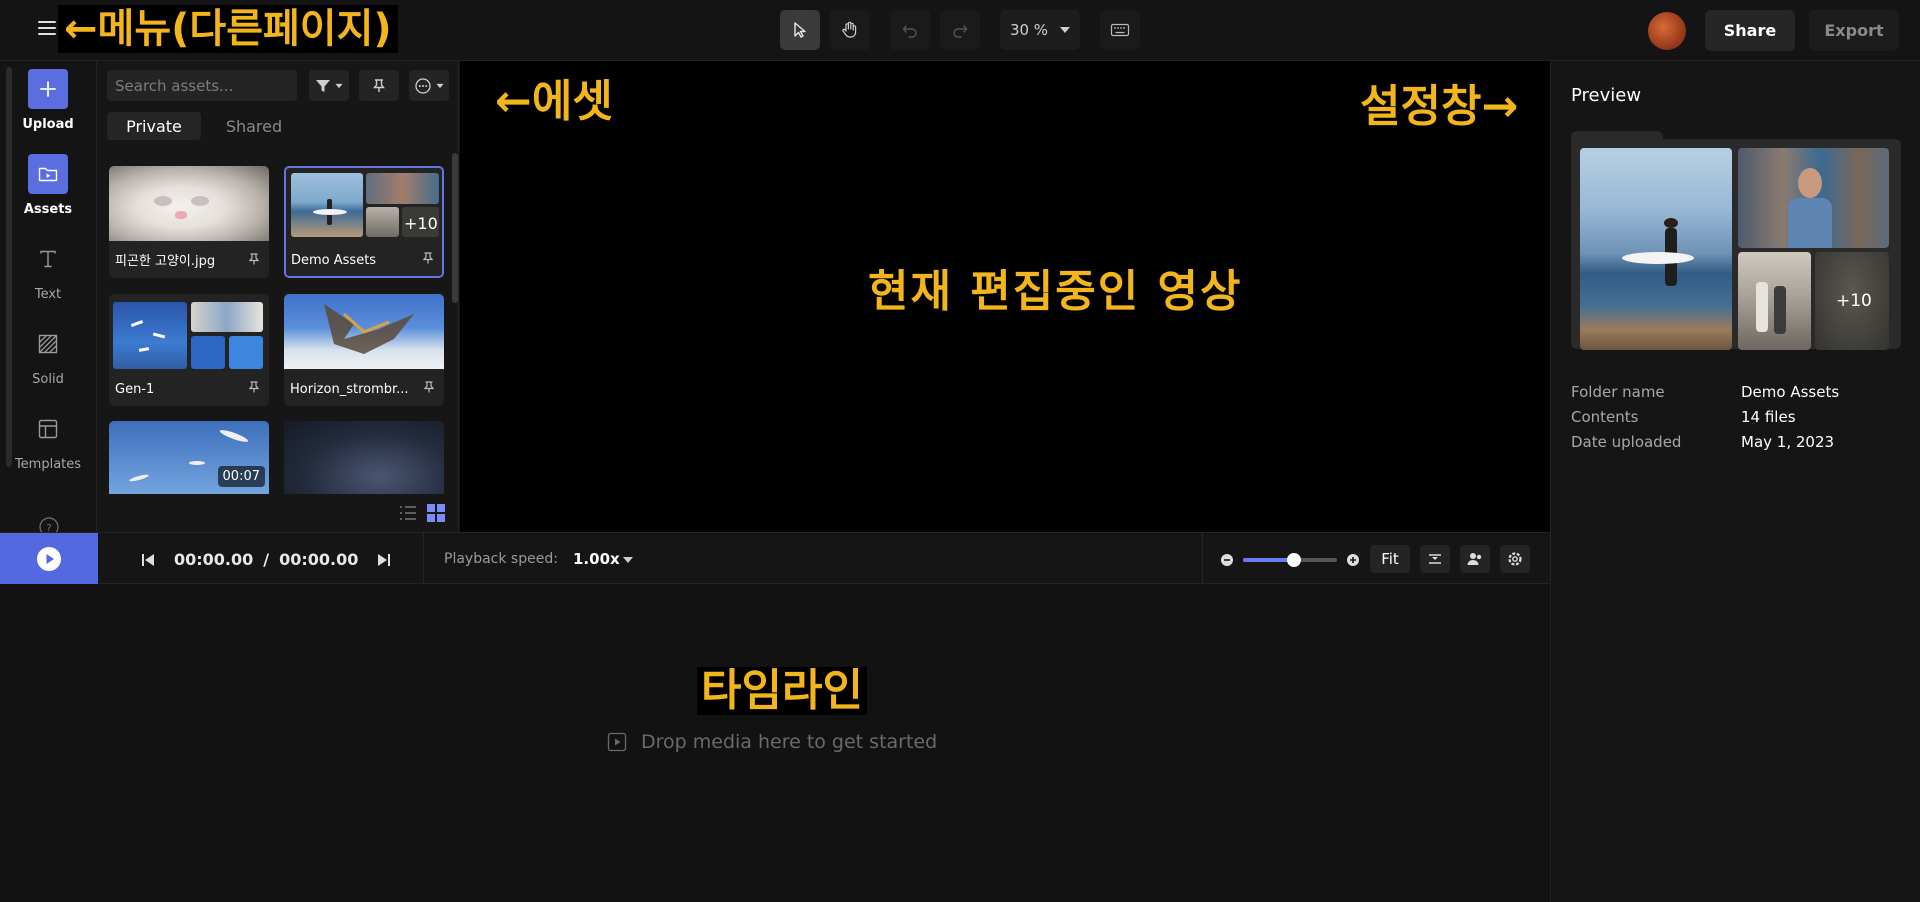 The width and height of the screenshot is (1920, 902). I want to click on undo-icon, so click(909, 31).